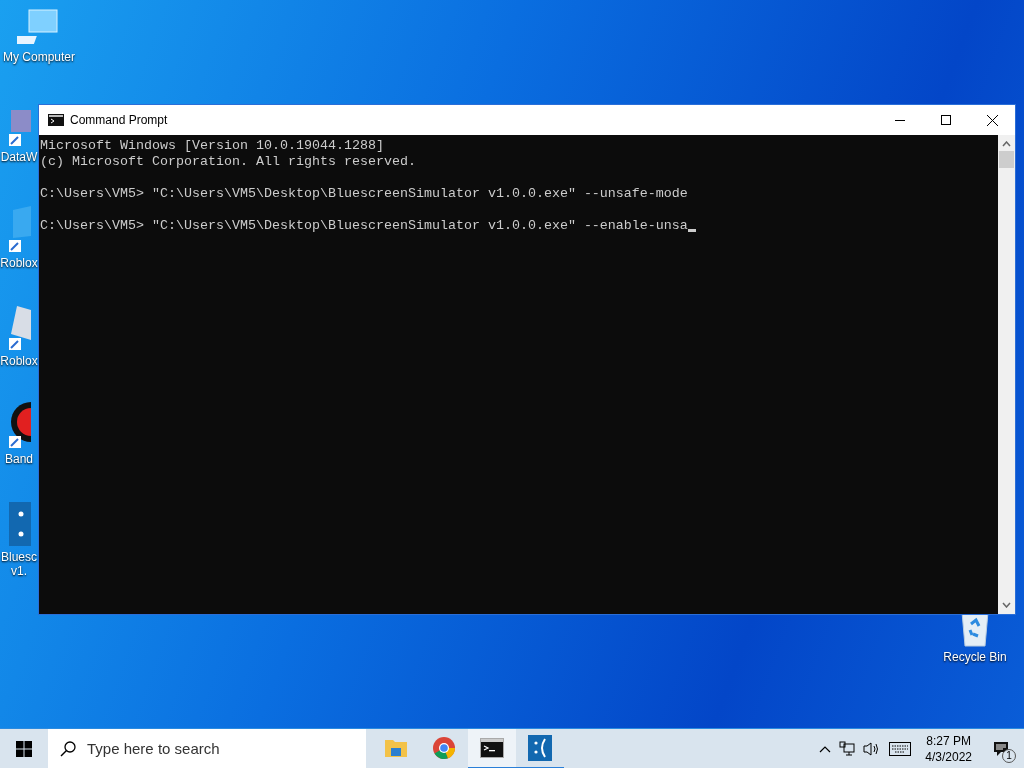  What do you see at coordinates (946, 120) in the screenshot?
I see `maximize-icon` at bounding box center [946, 120].